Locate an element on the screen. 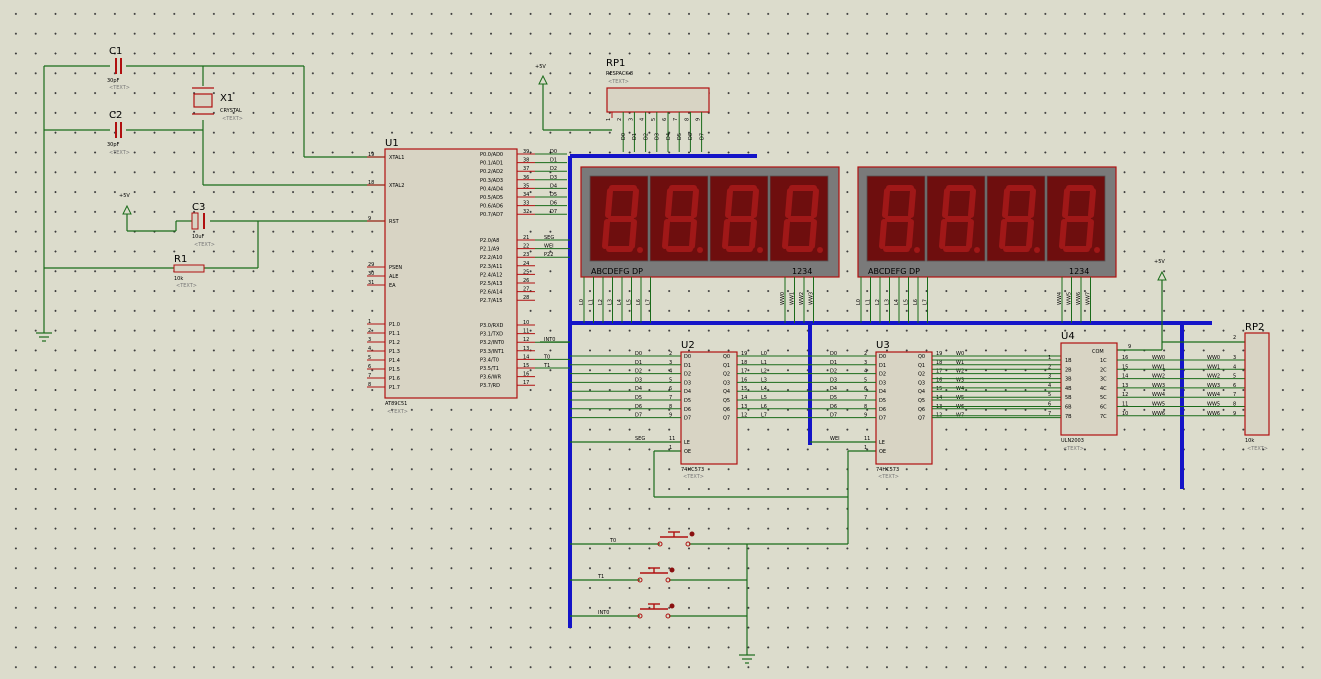  u4-rp2-net: WW5 is located at coordinates (1213, 405).